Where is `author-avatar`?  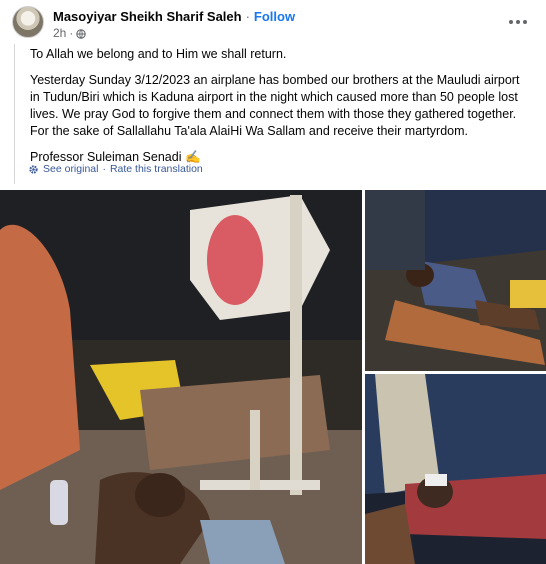 author-avatar is located at coordinates (28, 22).